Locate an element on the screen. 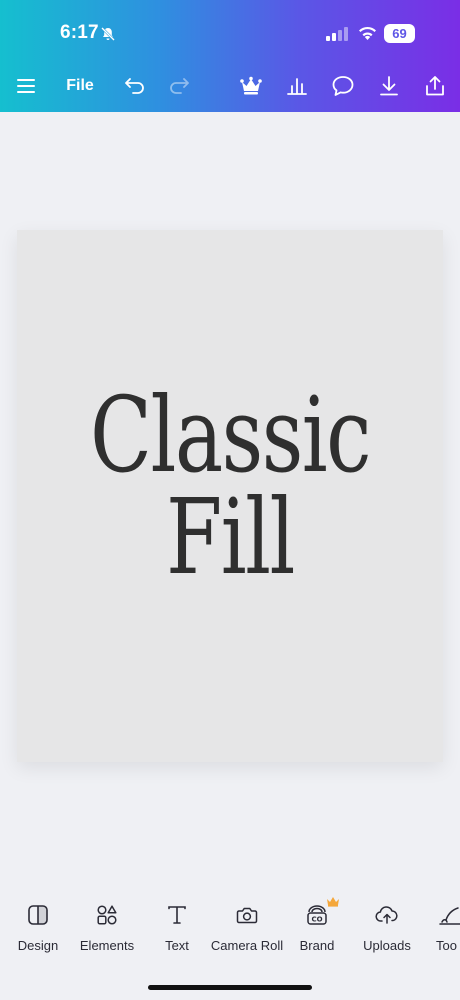 This screenshot has width=460, height=1000. share-icon is located at coordinates (435, 86).